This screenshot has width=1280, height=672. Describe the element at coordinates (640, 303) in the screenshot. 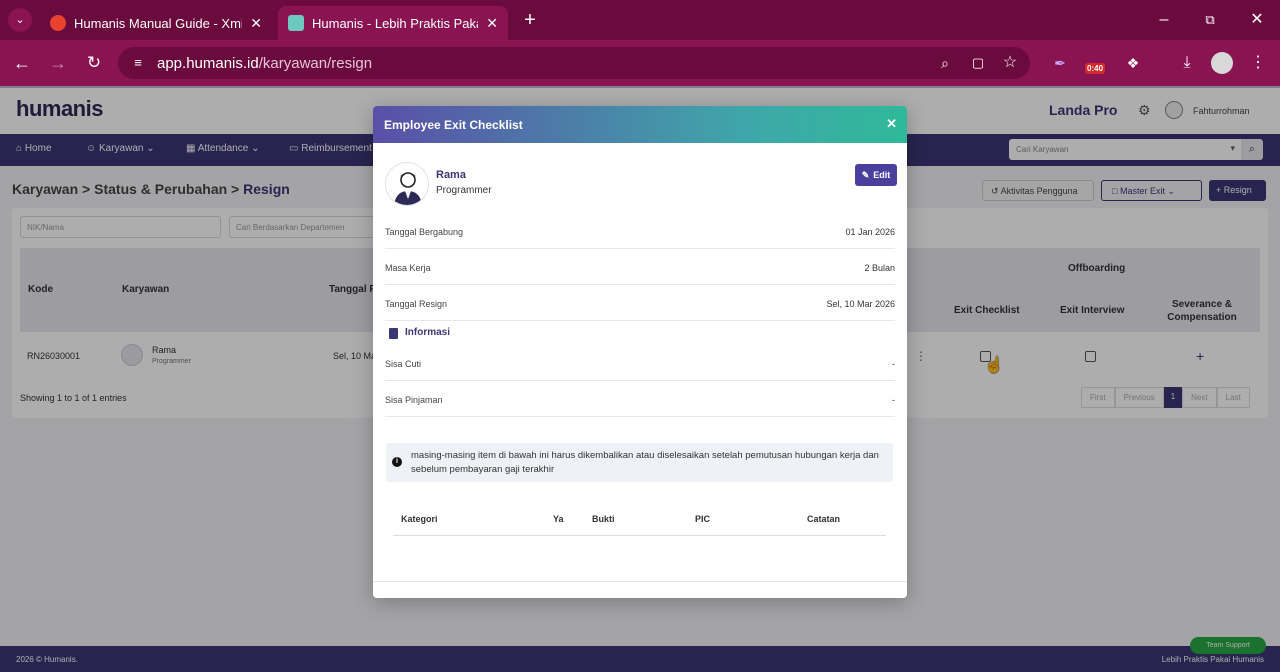

I see `detail-row: Tanggal Resign Sel, 10 Mar 2026` at that location.